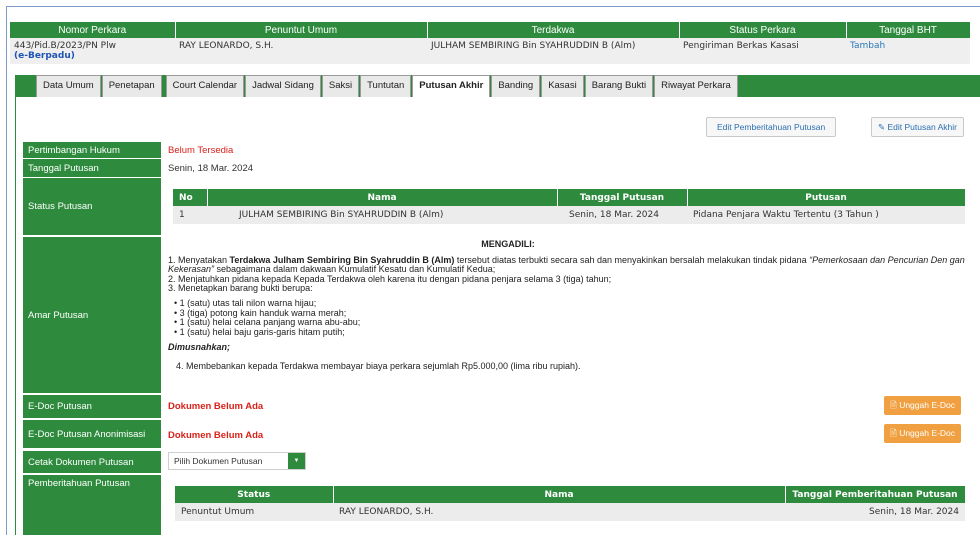 The width and height of the screenshot is (980, 535). What do you see at coordinates (68, 86) in the screenshot?
I see `tab-data-umum: Data Umum` at bounding box center [68, 86].